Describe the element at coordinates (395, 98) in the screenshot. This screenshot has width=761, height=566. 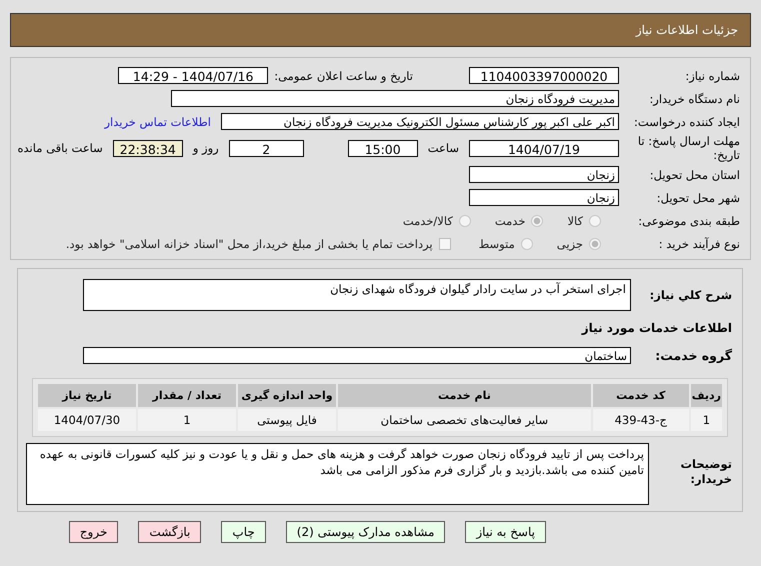
I see `buyer-name-field: مدیریت فرودگاه زنجان` at that location.